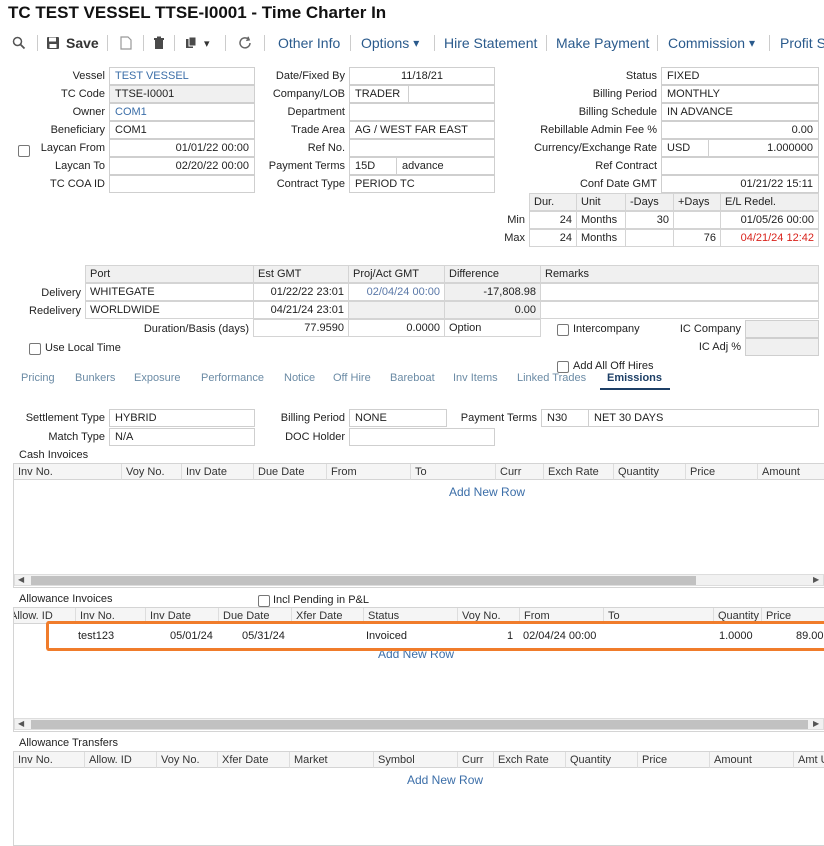 This screenshot has height=846, width=824. Describe the element at coordinates (763, 148) in the screenshot. I see `exchange-rate-field: 1.000000` at that location.